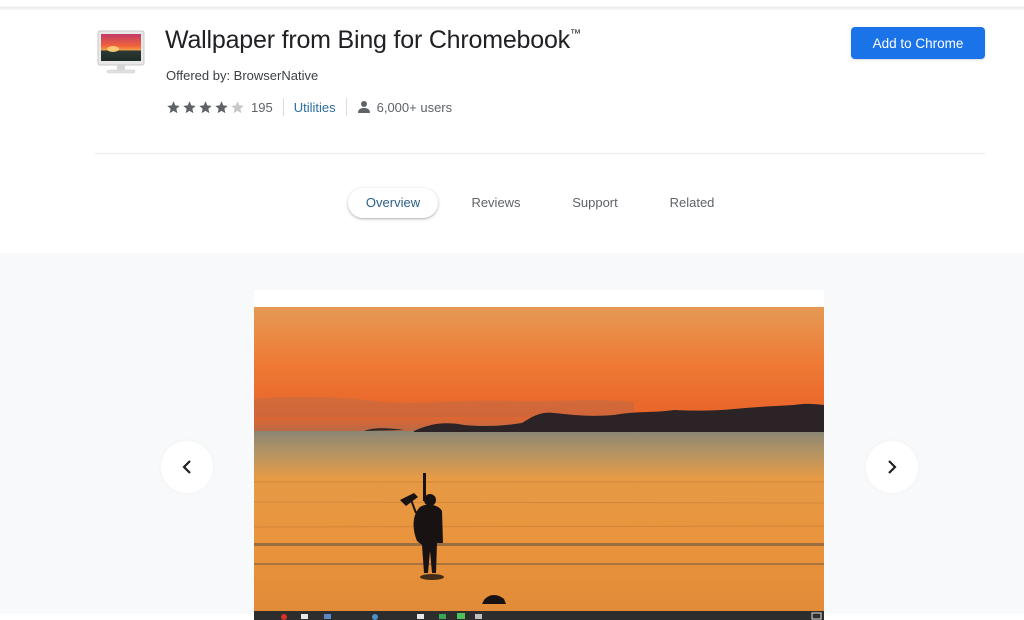 Image resolution: width=1024 pixels, height=620 pixels. I want to click on browser-top-shadow, so click(512, 5).